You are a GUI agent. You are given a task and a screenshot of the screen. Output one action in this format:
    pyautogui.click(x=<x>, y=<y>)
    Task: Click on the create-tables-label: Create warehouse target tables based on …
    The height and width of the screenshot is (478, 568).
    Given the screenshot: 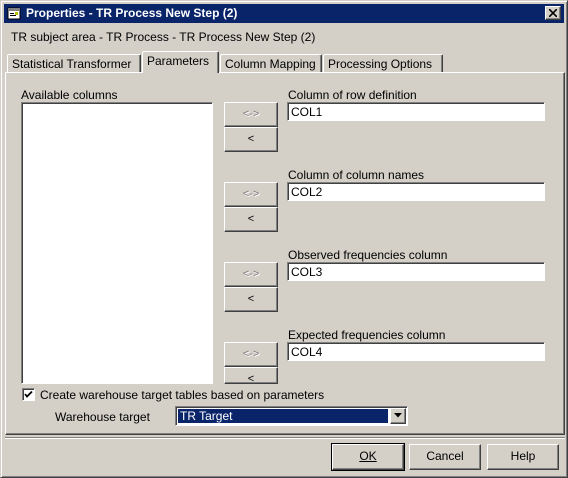 What is the action you would take?
    pyautogui.click(x=182, y=395)
    